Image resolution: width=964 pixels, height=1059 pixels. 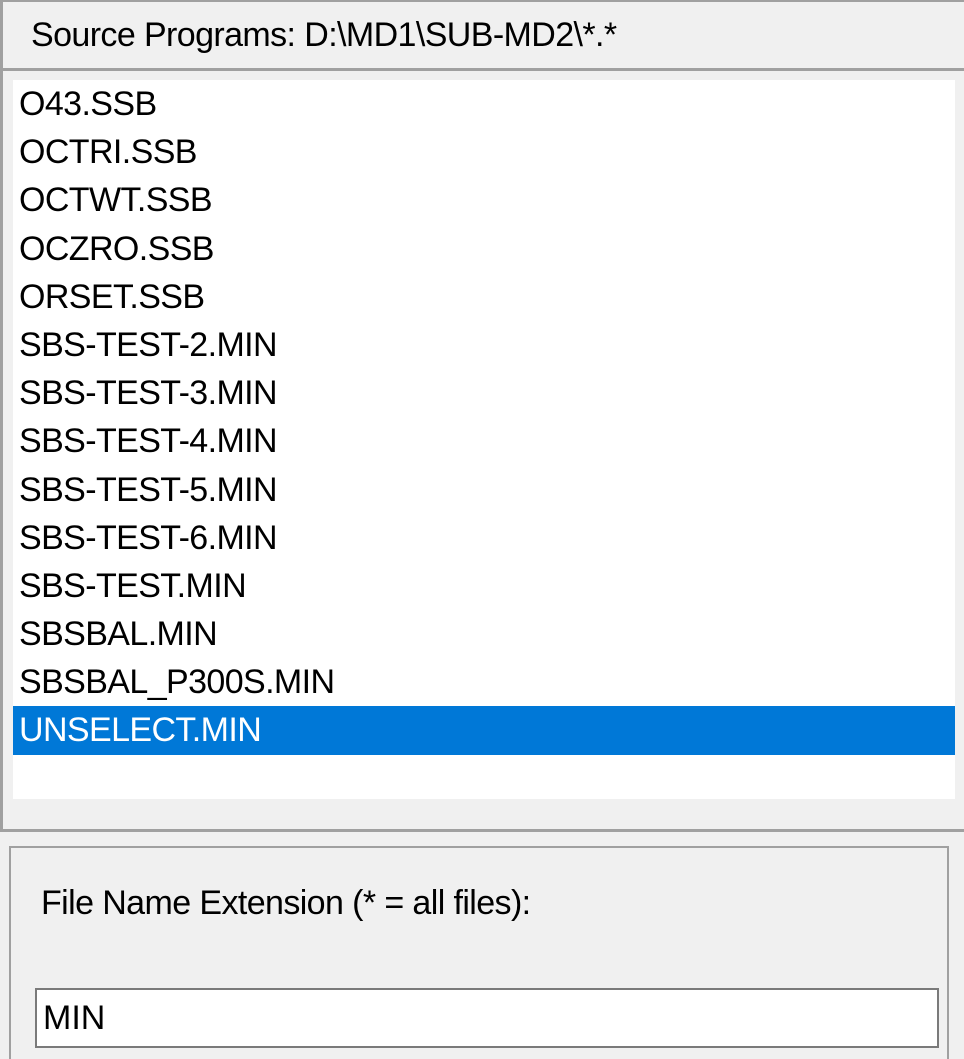 I want to click on list-item: SBS-TEST-5.MIN, so click(x=484, y=490).